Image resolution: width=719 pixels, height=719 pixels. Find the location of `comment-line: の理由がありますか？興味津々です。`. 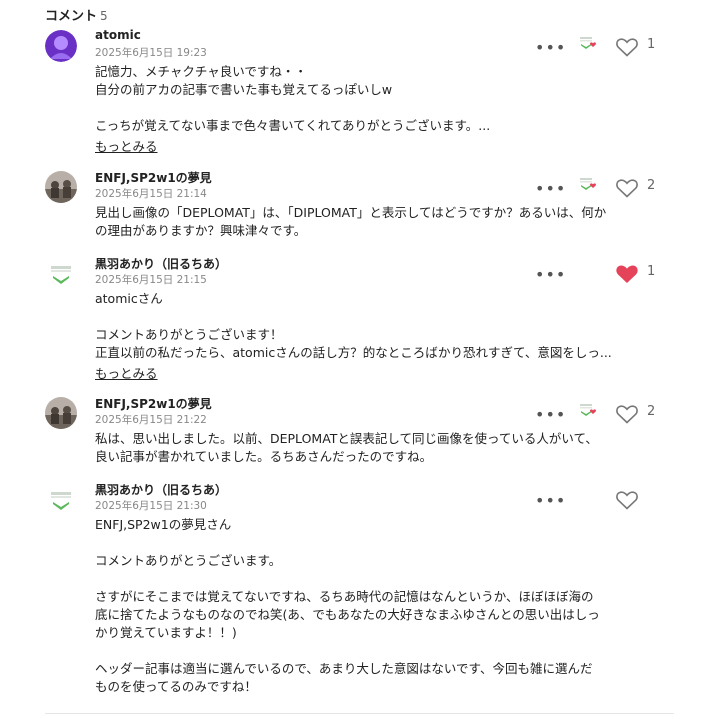

comment-line: の理由がありますか？興味津々です。 is located at coordinates (201, 230).